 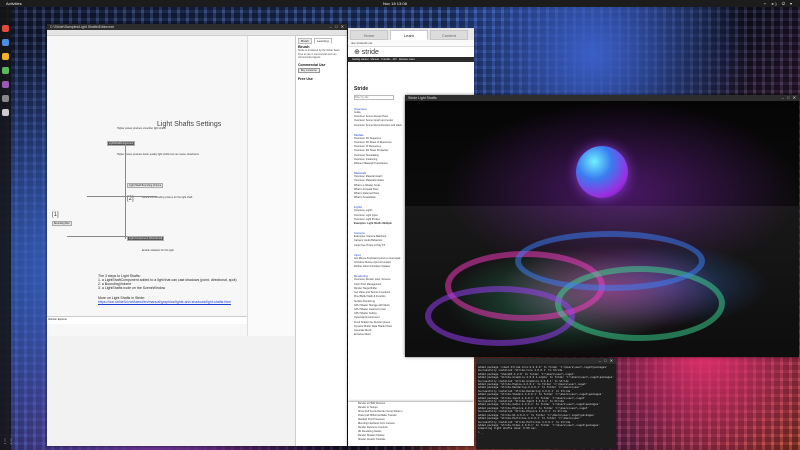 I want to click on stride-logo: ⊕ stride, so click(x=411, y=52).